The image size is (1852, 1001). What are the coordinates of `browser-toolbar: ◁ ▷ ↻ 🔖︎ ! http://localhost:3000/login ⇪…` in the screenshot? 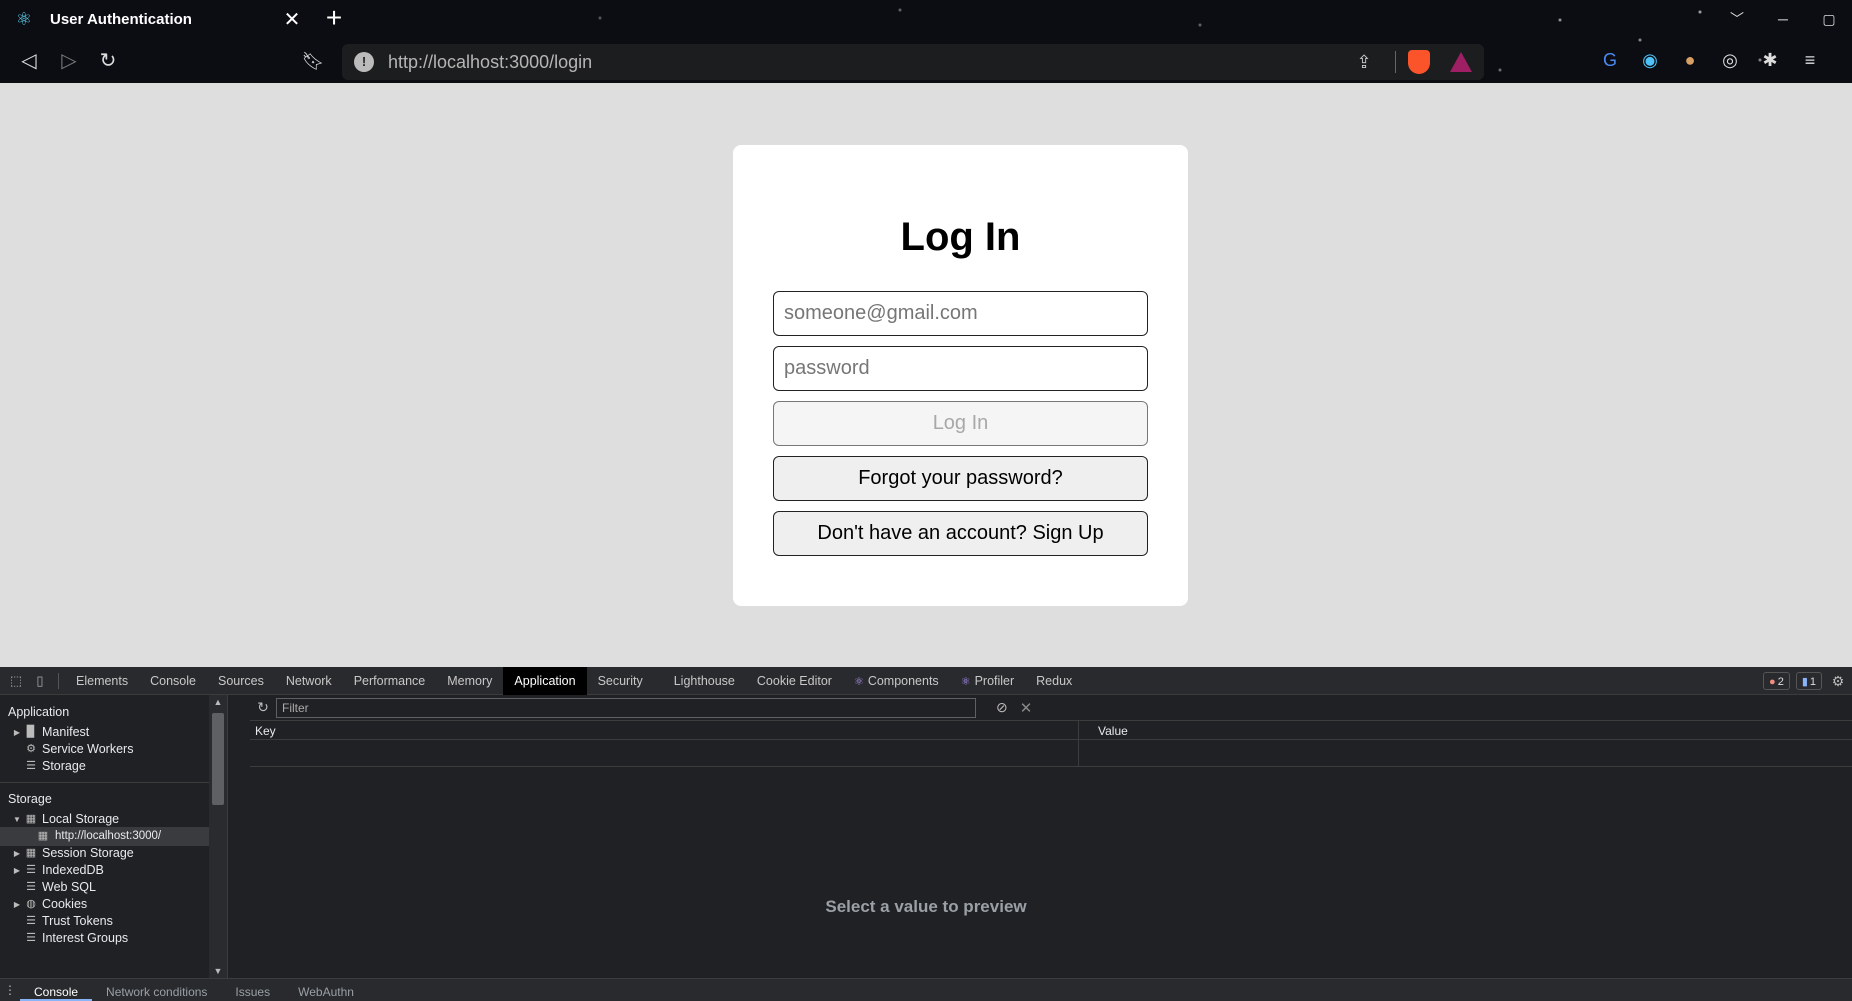 It's located at (926, 61).